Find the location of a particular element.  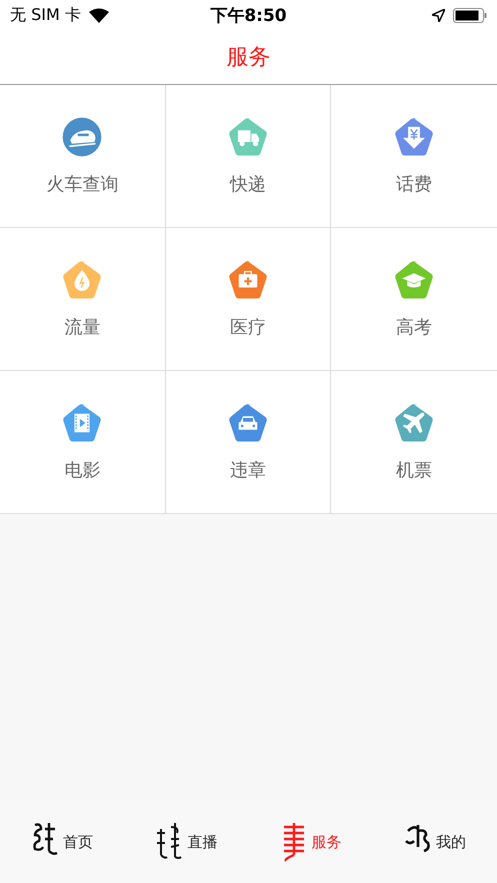

tab-item: 服务 is located at coordinates (310, 842).